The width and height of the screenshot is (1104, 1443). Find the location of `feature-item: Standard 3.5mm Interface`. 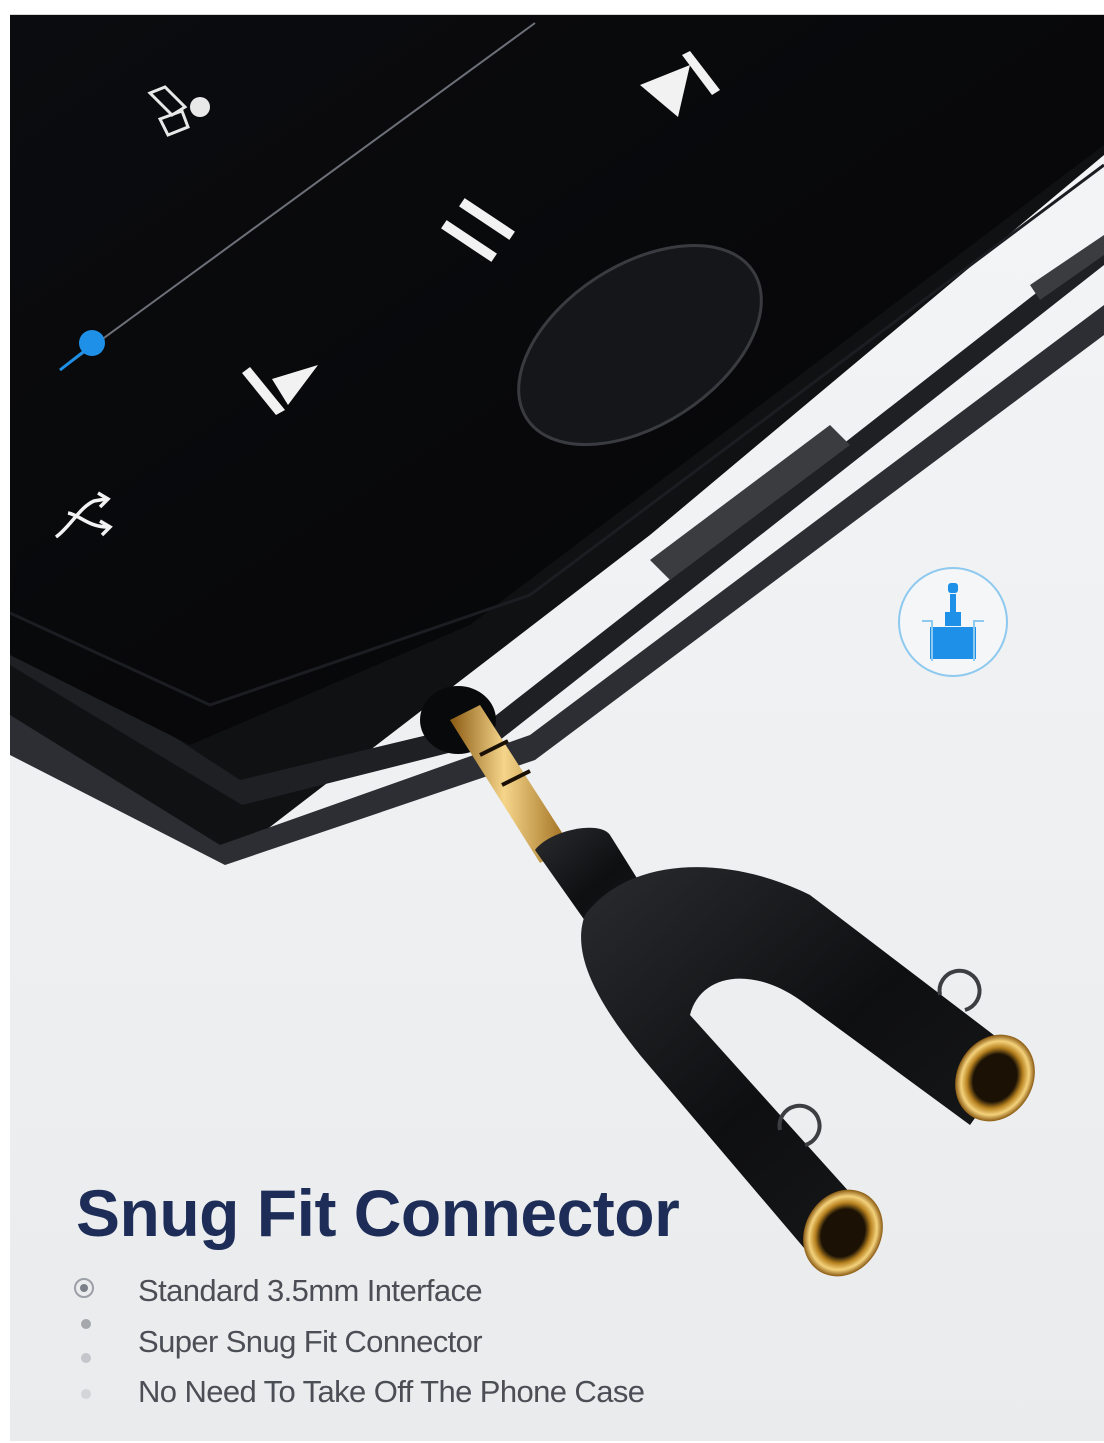

feature-item: Standard 3.5mm Interface is located at coordinates (310, 1290).